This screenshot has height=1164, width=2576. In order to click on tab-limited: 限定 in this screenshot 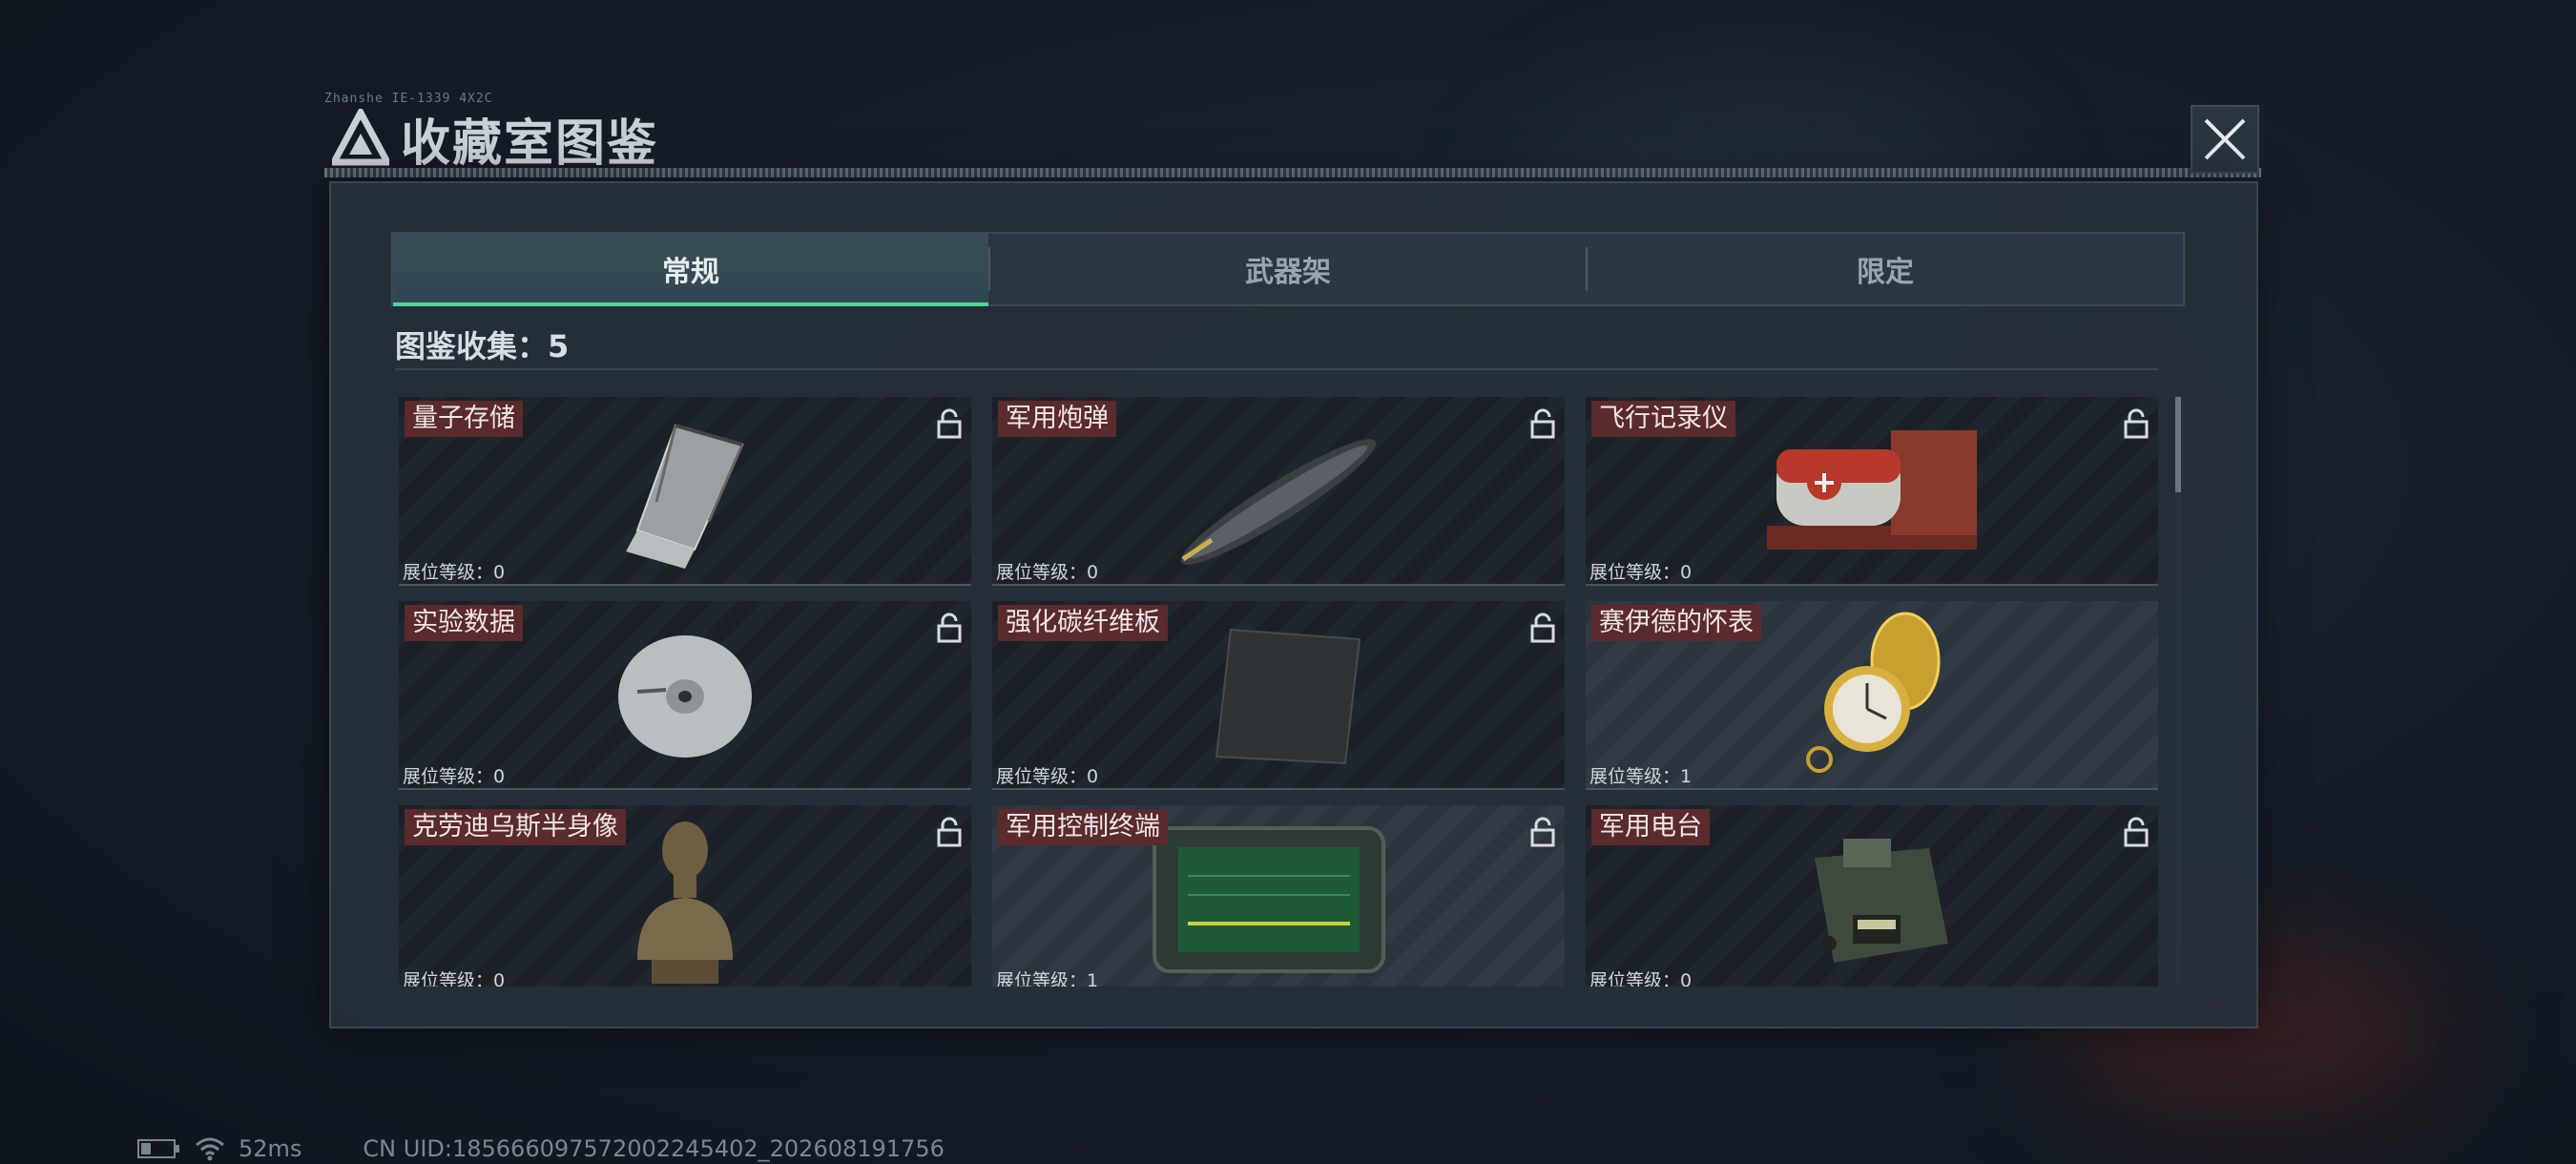, I will do `click(1885, 269)`.